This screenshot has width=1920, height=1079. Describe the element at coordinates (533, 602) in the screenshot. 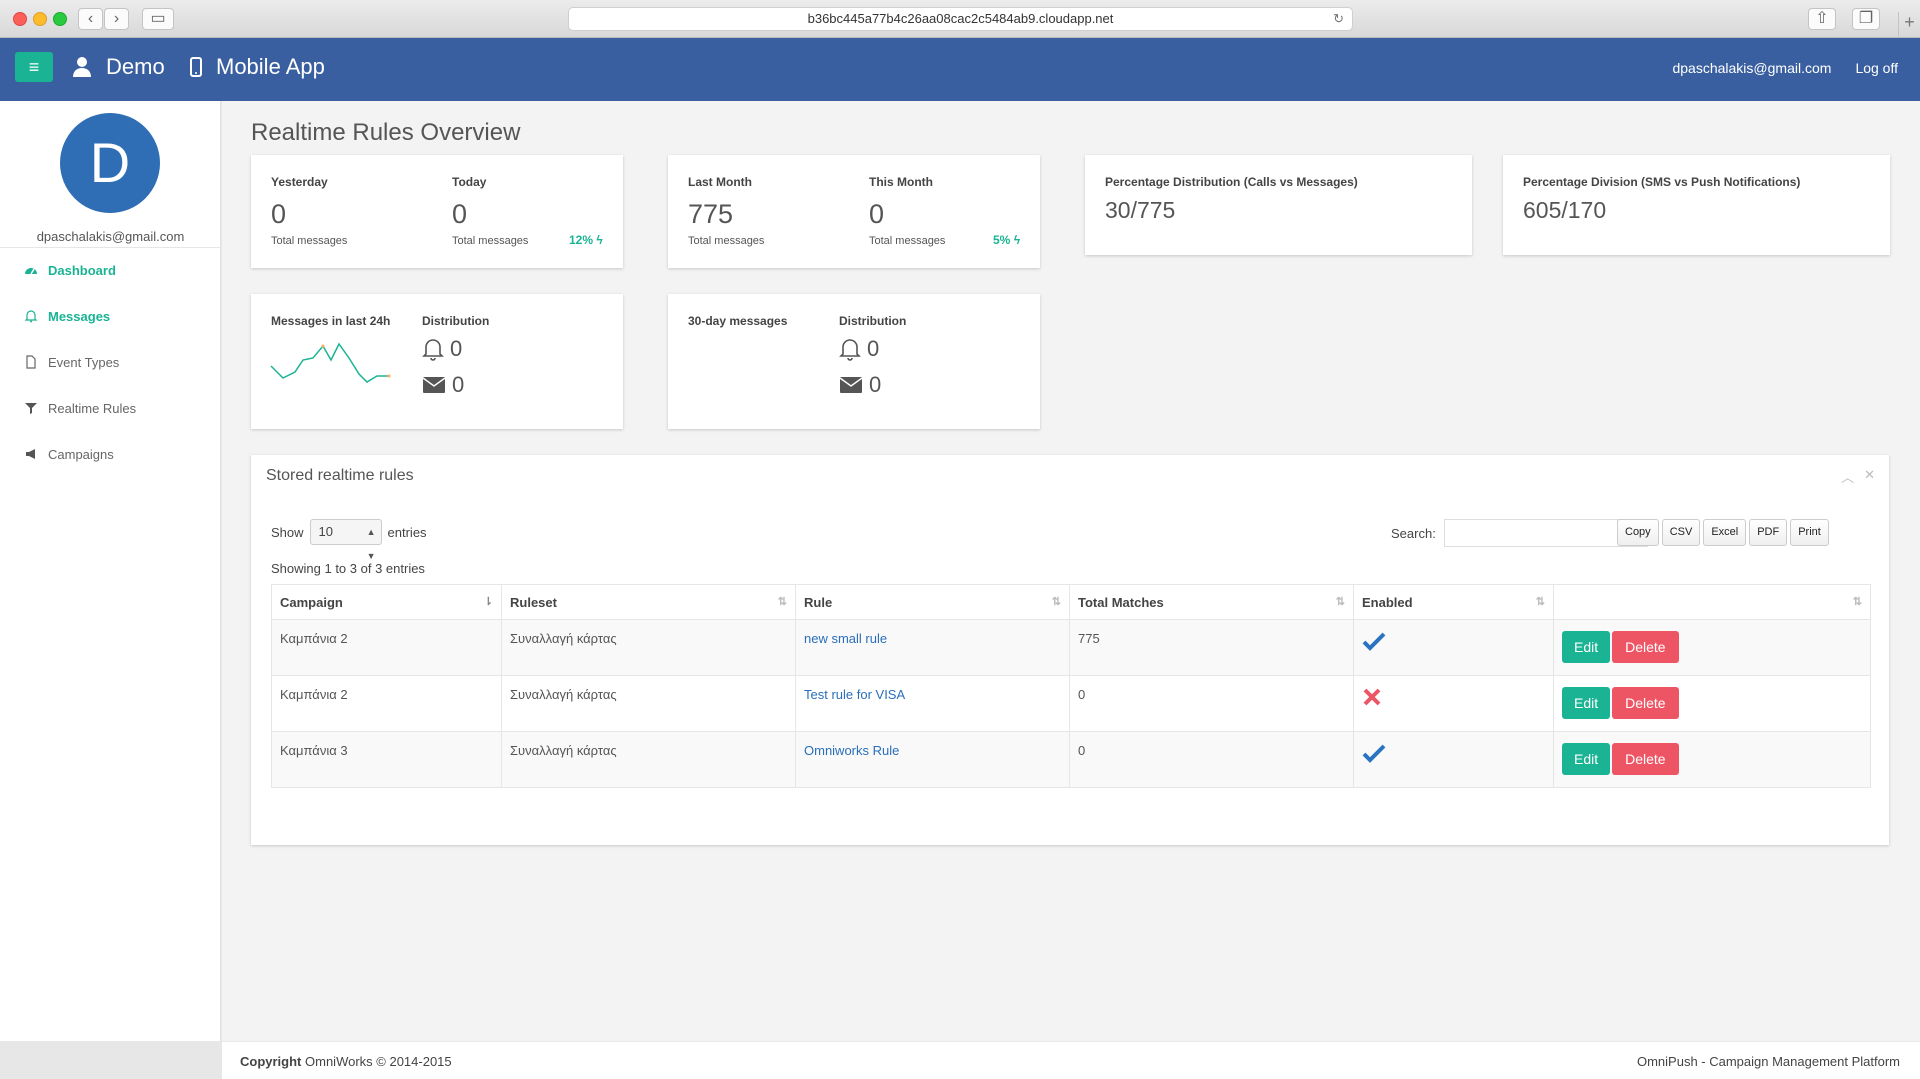

I see `column-label: Ruleset` at that location.